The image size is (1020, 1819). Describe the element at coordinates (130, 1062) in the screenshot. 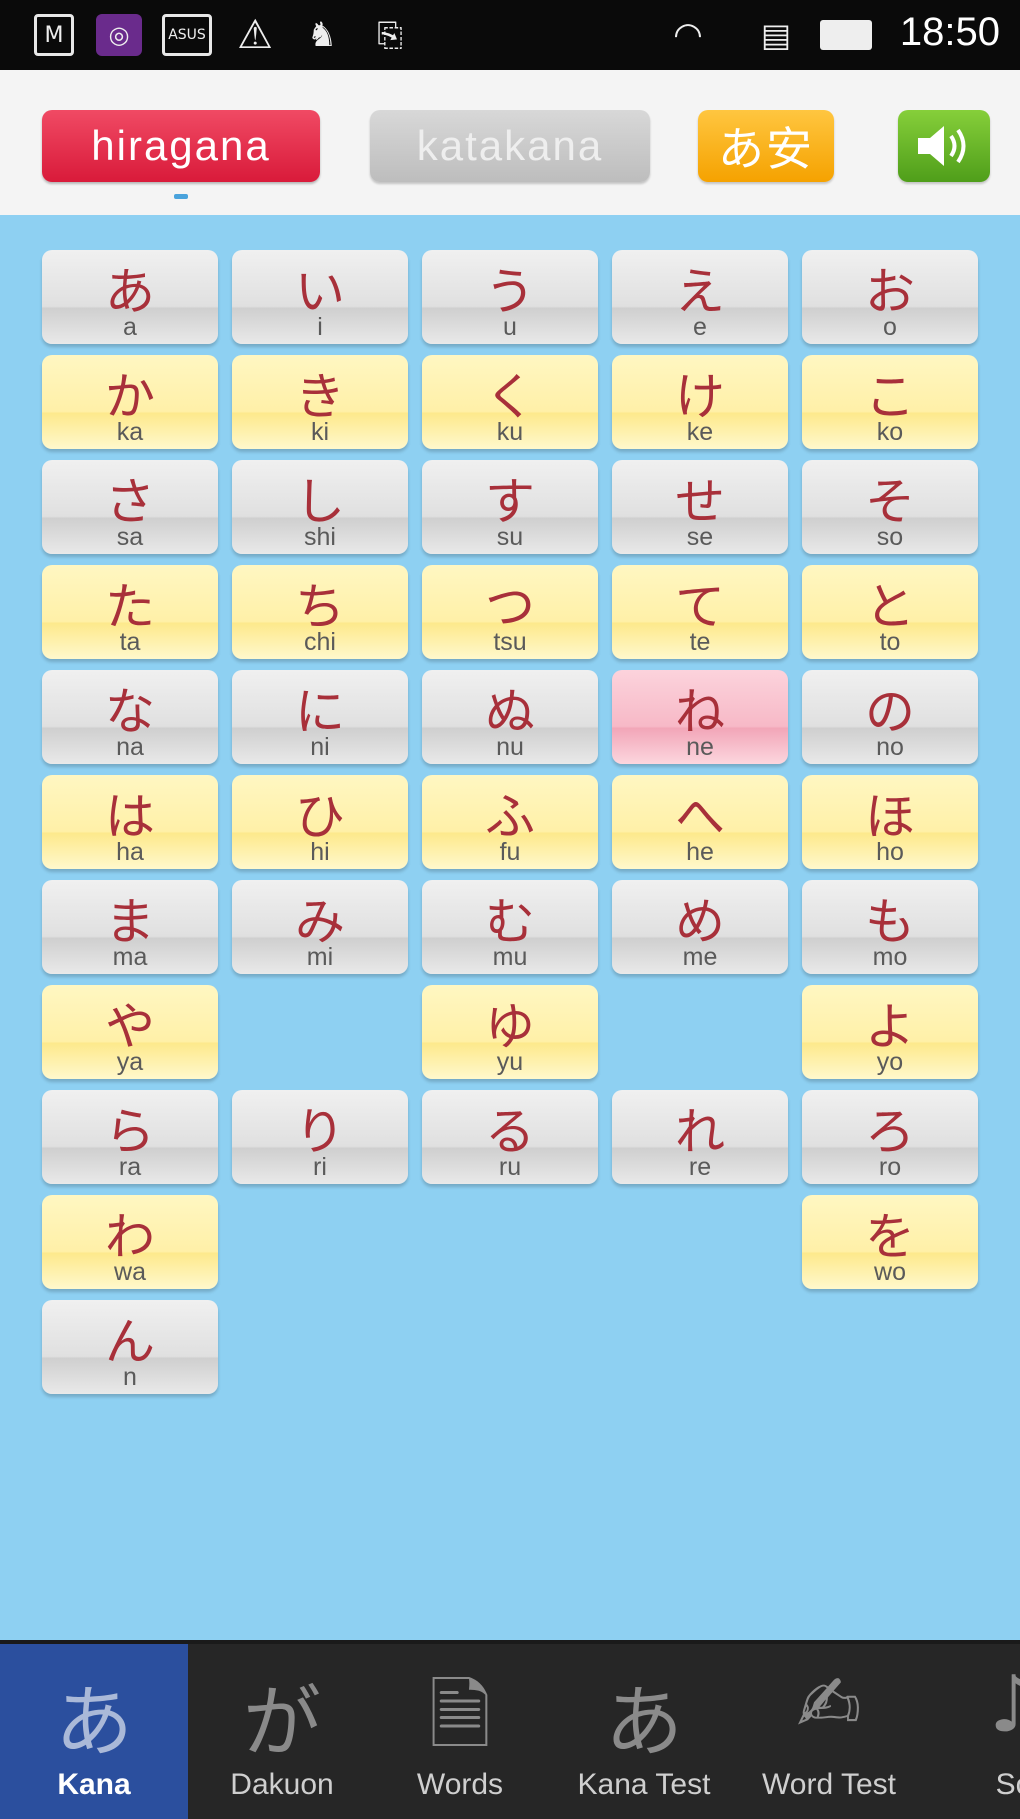

I see `kana-romaji: ya` at that location.